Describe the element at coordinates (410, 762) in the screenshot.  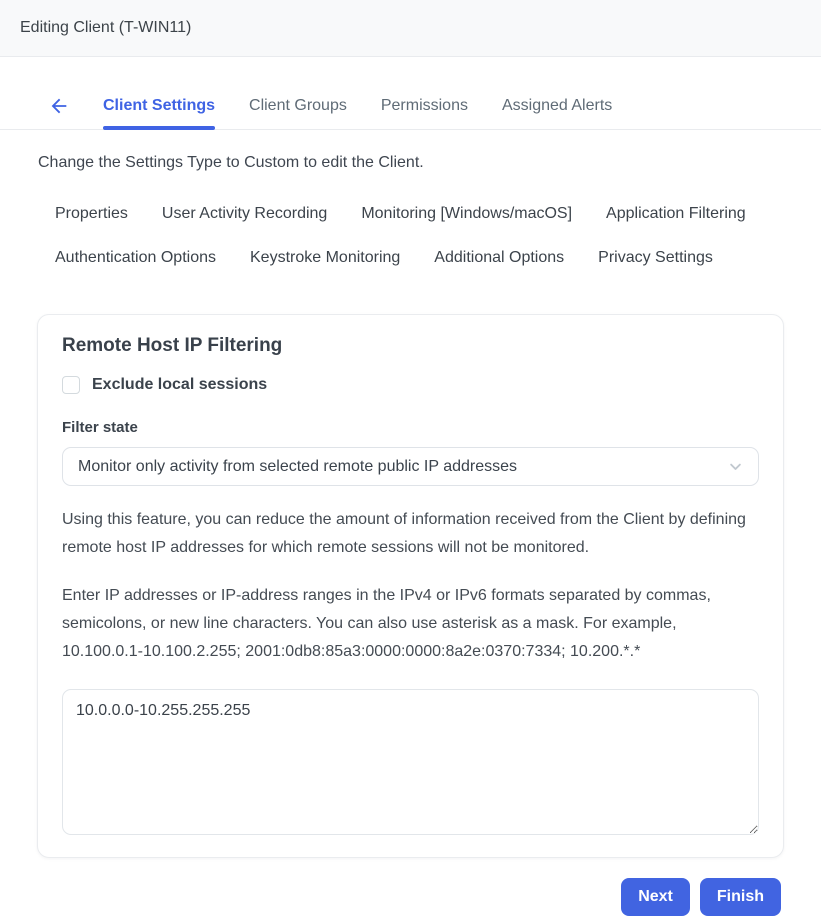
I see `ip-address-list-input: 10.0.0.0-10.255.255.255` at that location.